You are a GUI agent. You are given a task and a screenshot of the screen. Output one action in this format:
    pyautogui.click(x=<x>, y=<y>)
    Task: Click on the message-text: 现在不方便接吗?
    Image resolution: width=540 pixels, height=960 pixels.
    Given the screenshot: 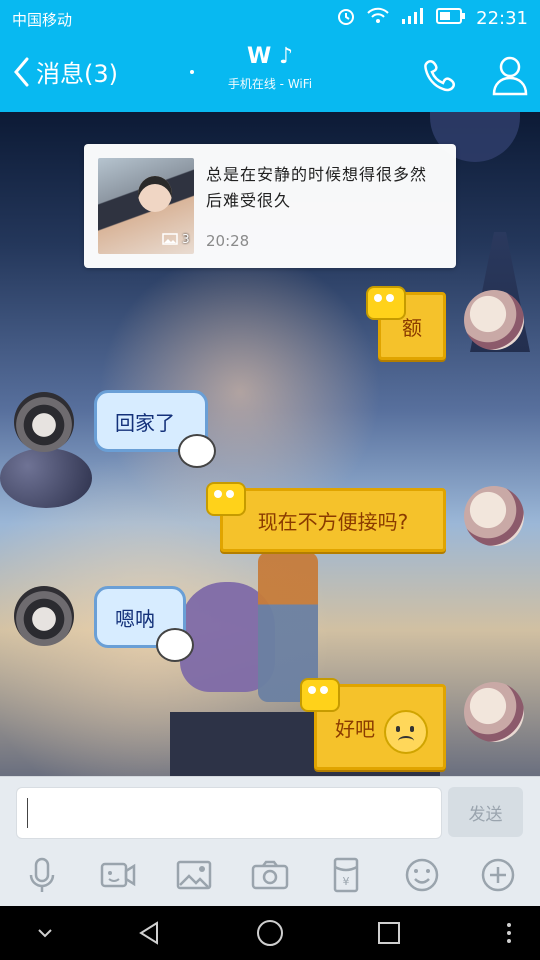 What is the action you would take?
    pyautogui.click(x=333, y=521)
    